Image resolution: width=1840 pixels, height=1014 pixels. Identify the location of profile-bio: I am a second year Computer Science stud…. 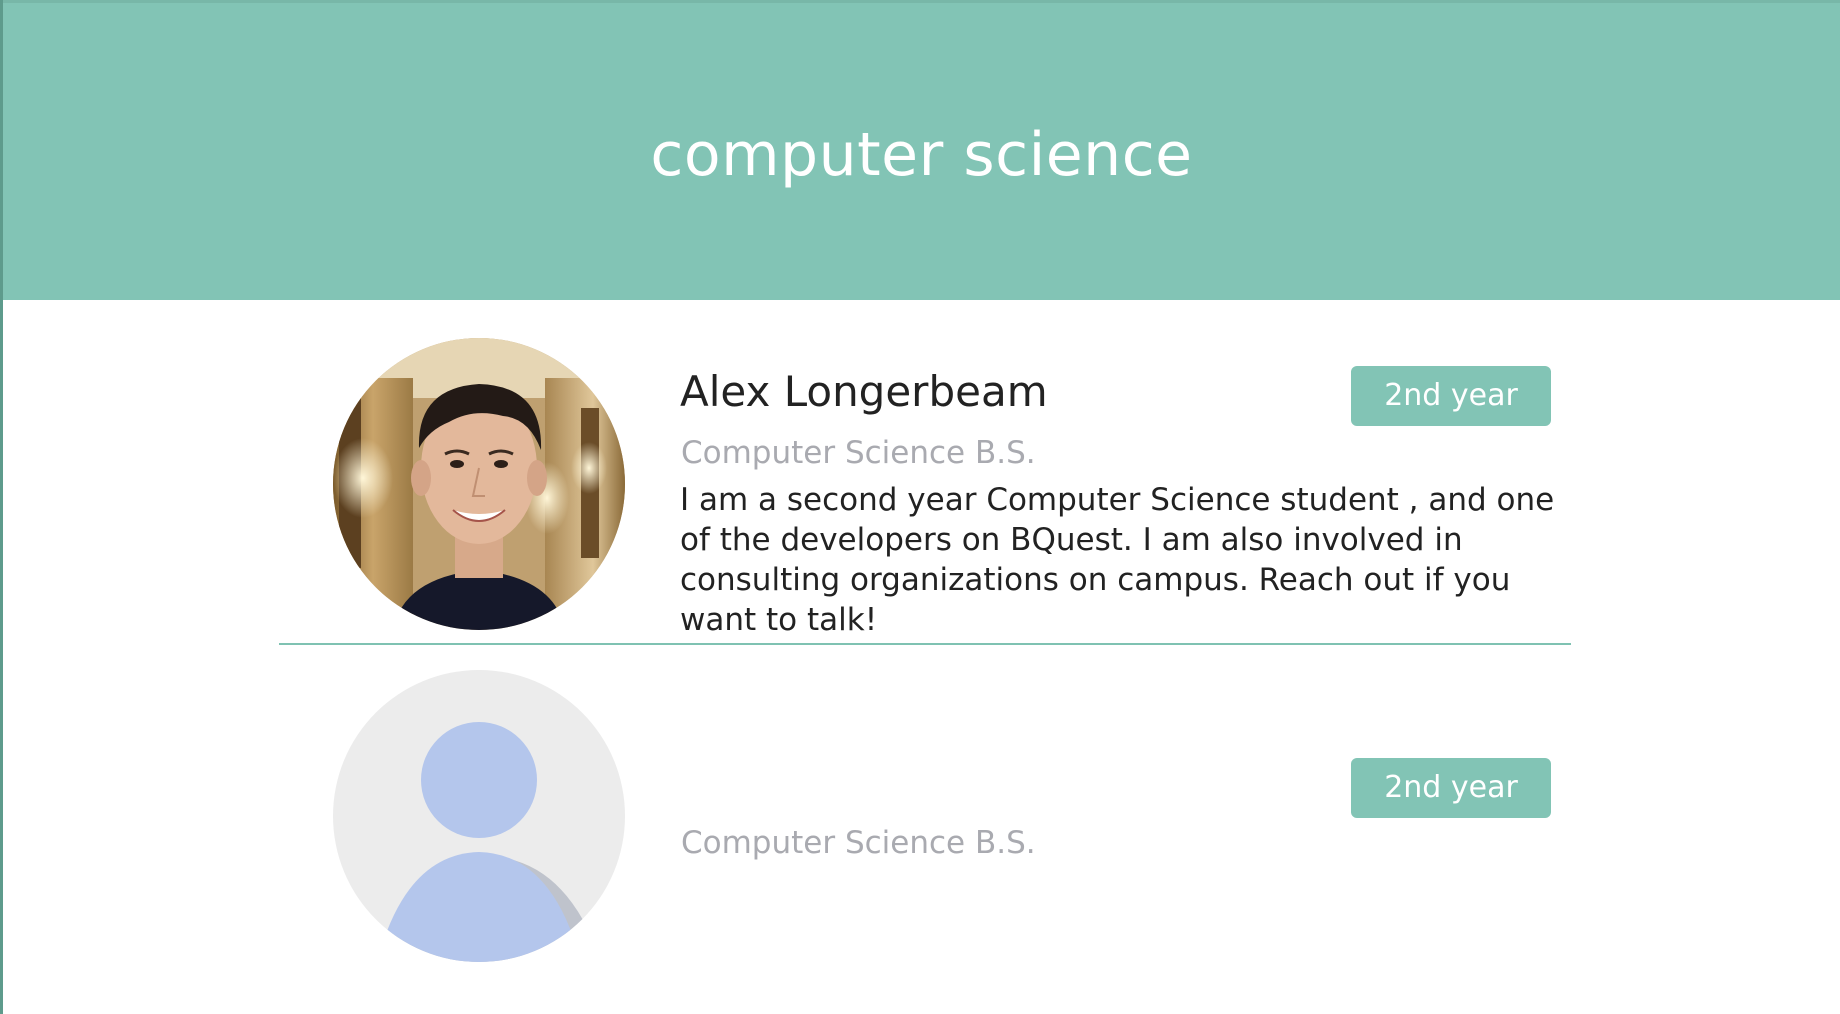
(1117, 560).